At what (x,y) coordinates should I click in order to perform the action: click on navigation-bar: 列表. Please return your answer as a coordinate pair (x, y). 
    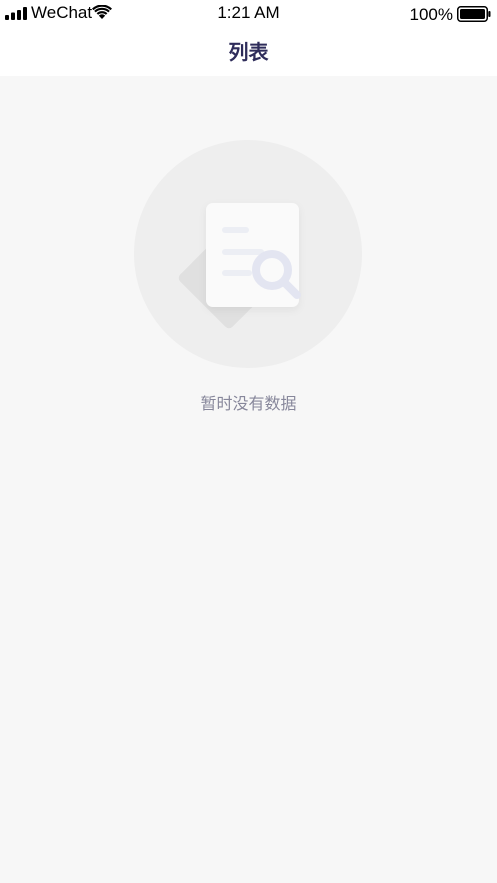
    Looking at the image, I should click on (248, 52).